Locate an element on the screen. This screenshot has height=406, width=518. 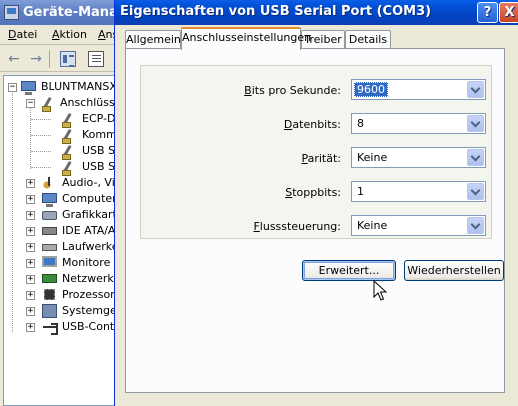
device-manager-titlebar: Geräte-Manager is located at coordinates (60, 12).